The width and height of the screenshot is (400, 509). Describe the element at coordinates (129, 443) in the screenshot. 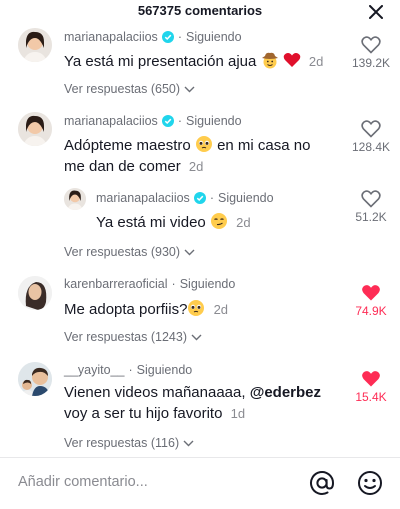

I see `view-replies-button: Ver respuestas (116)` at that location.